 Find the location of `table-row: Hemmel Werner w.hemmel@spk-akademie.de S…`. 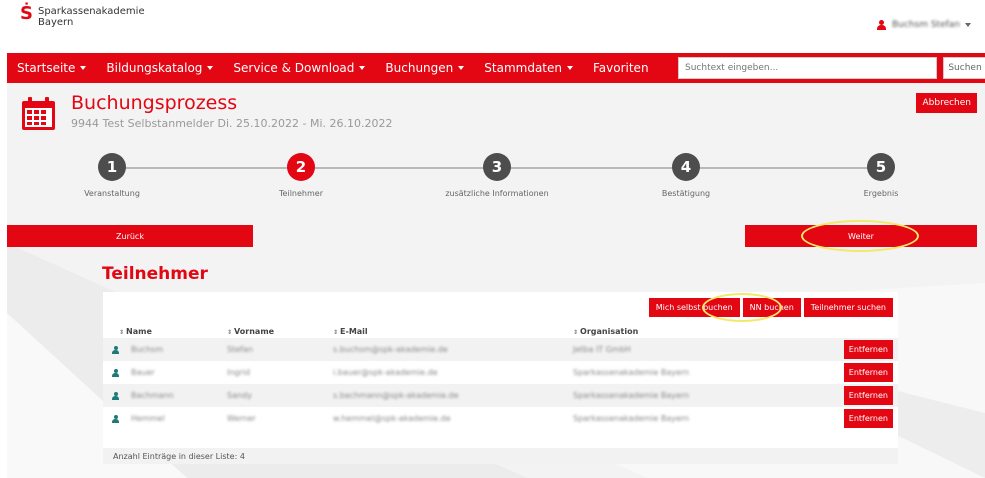

table-row: Hemmel Werner w.hemmel@spk-akademie.de S… is located at coordinates (500, 418).